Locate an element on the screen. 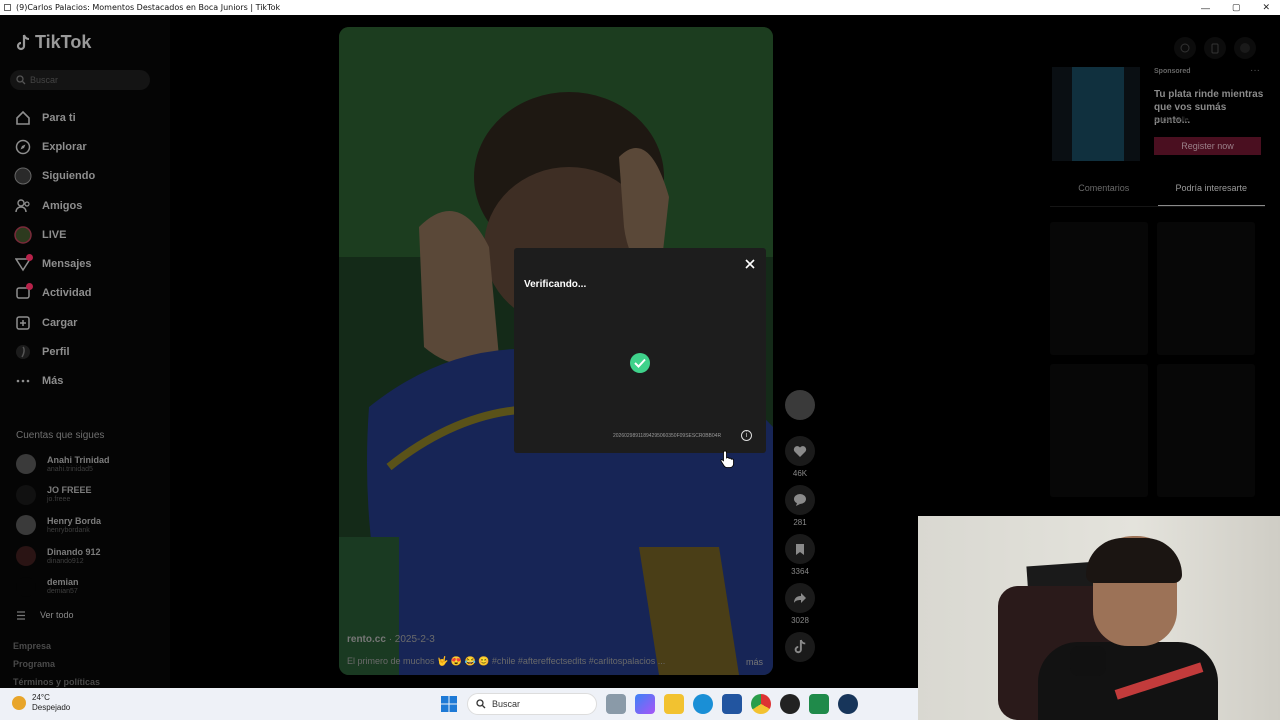 The image size is (1280, 720). caption-more-link: más is located at coordinates (754, 662).